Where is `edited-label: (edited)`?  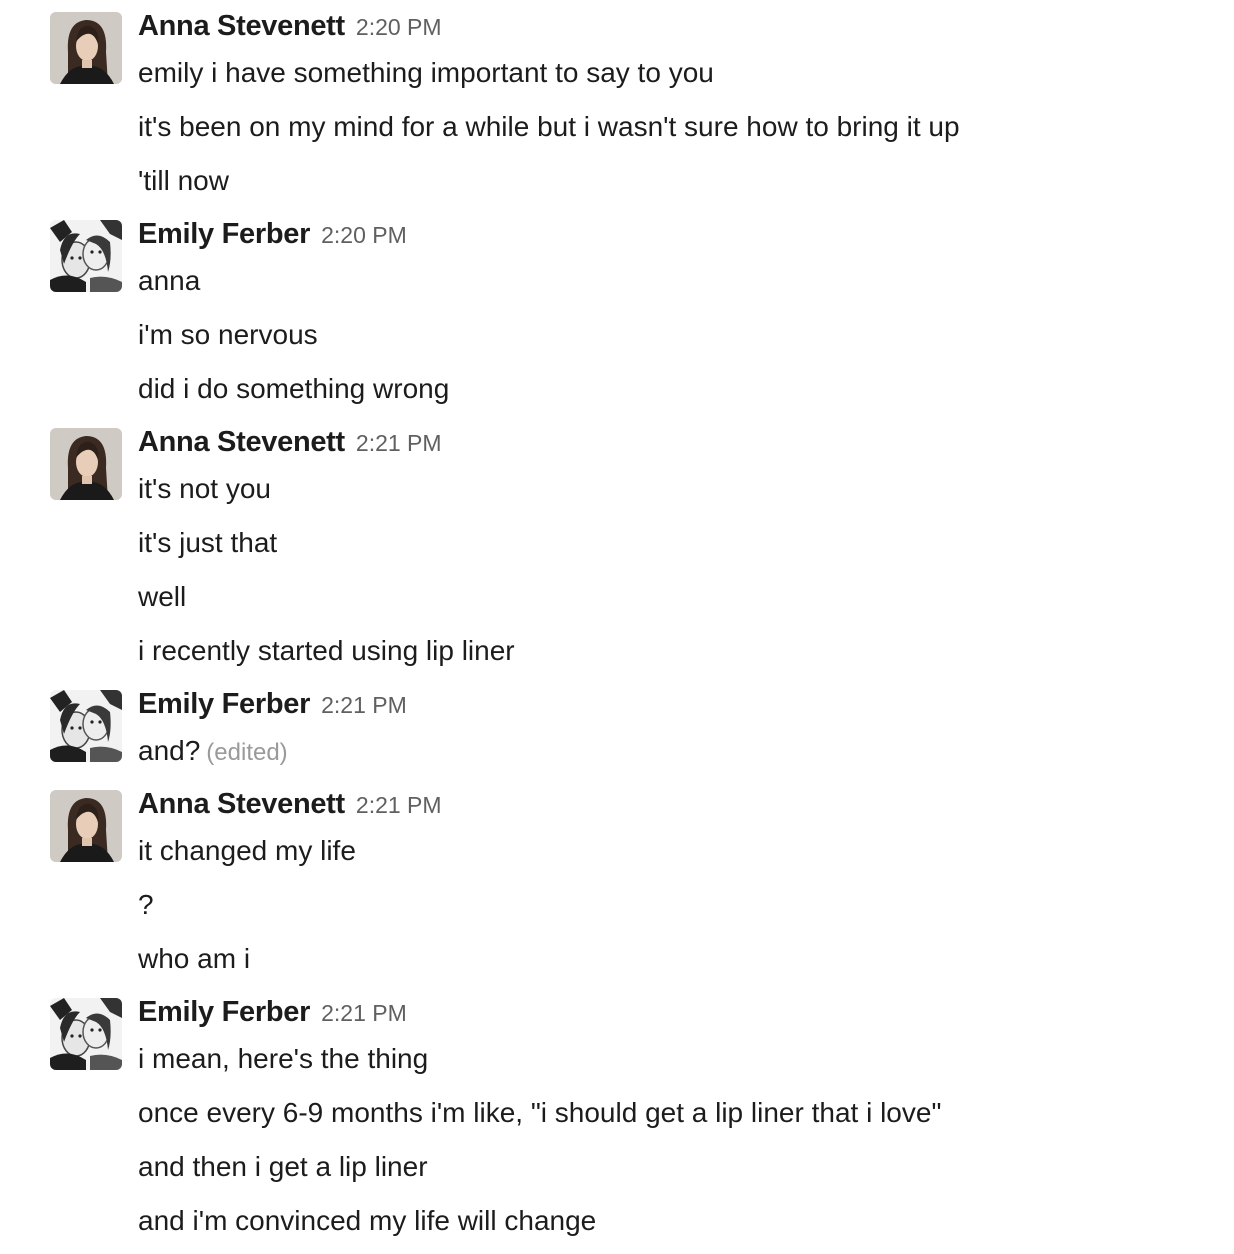 edited-label: (edited) is located at coordinates (247, 752).